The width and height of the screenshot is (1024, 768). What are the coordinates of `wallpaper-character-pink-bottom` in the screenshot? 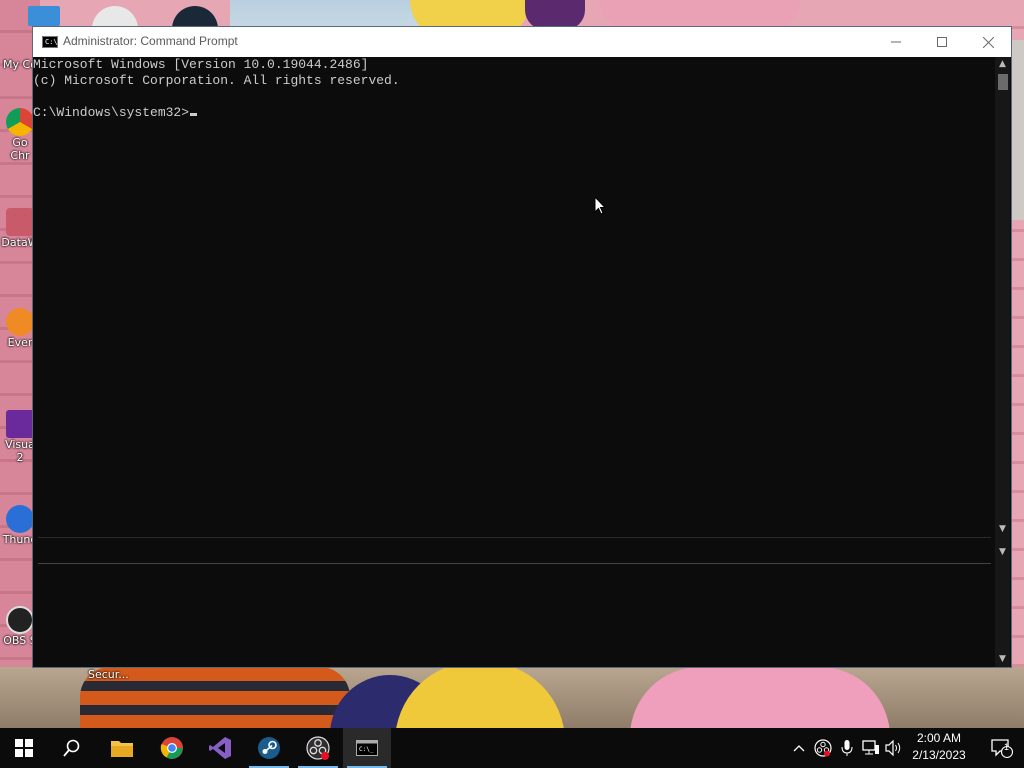 It's located at (760, 697).